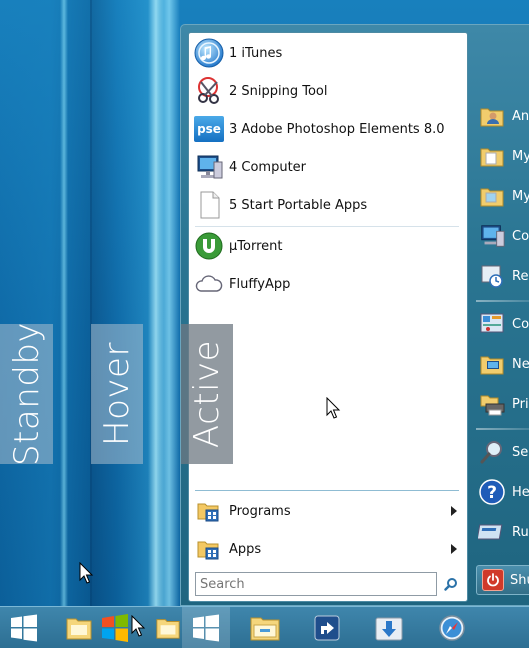  What do you see at coordinates (327, 284) in the screenshot?
I see `recent-item-fluffyapp: FluffyApp` at bounding box center [327, 284].